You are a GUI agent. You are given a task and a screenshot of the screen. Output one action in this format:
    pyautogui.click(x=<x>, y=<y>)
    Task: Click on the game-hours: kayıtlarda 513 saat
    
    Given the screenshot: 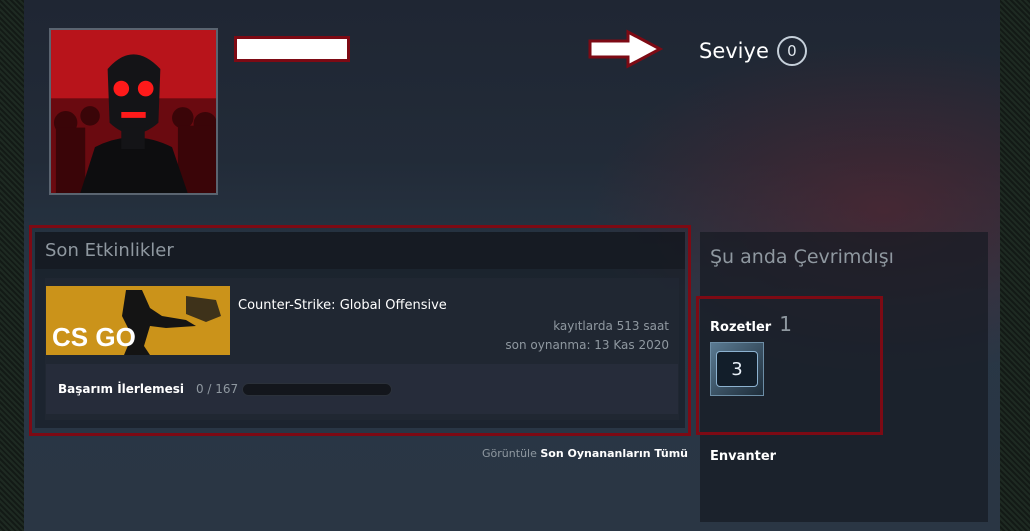 What is the action you would take?
    pyautogui.click(x=611, y=326)
    